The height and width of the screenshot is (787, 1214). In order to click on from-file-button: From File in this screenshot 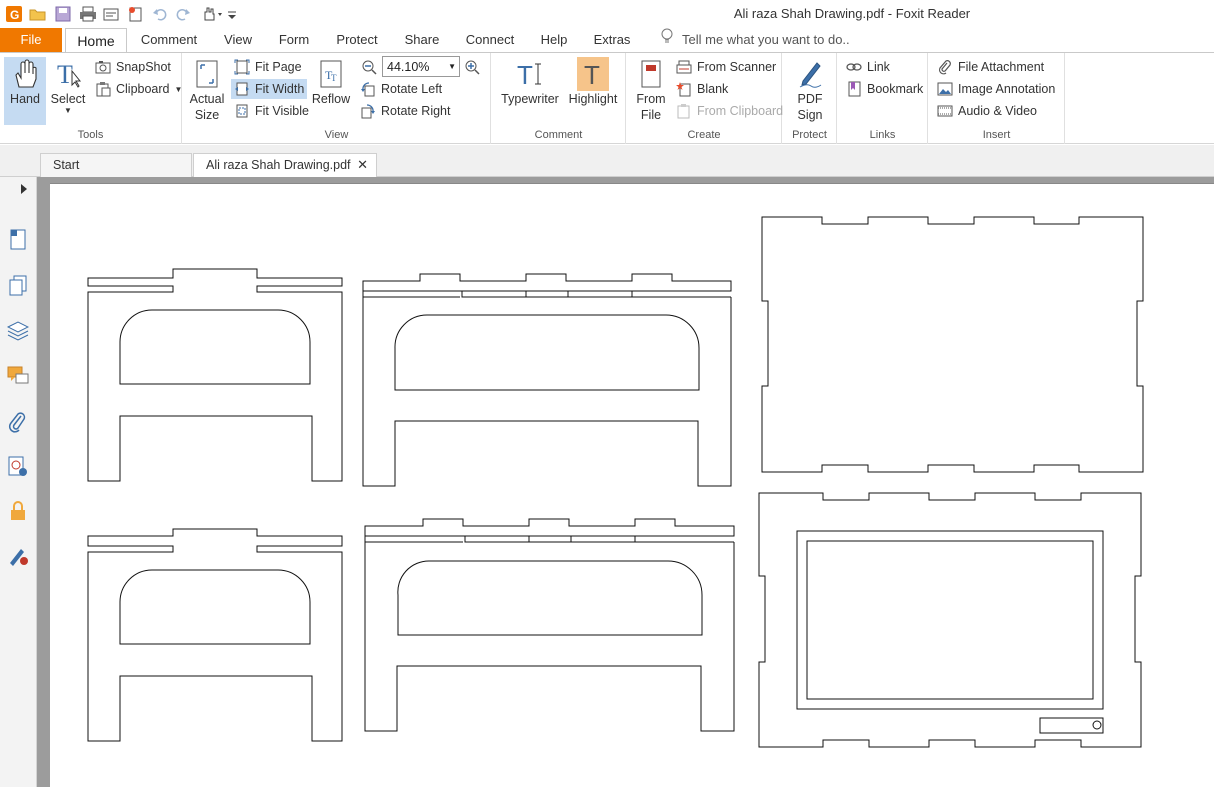, I will do `click(651, 90)`.